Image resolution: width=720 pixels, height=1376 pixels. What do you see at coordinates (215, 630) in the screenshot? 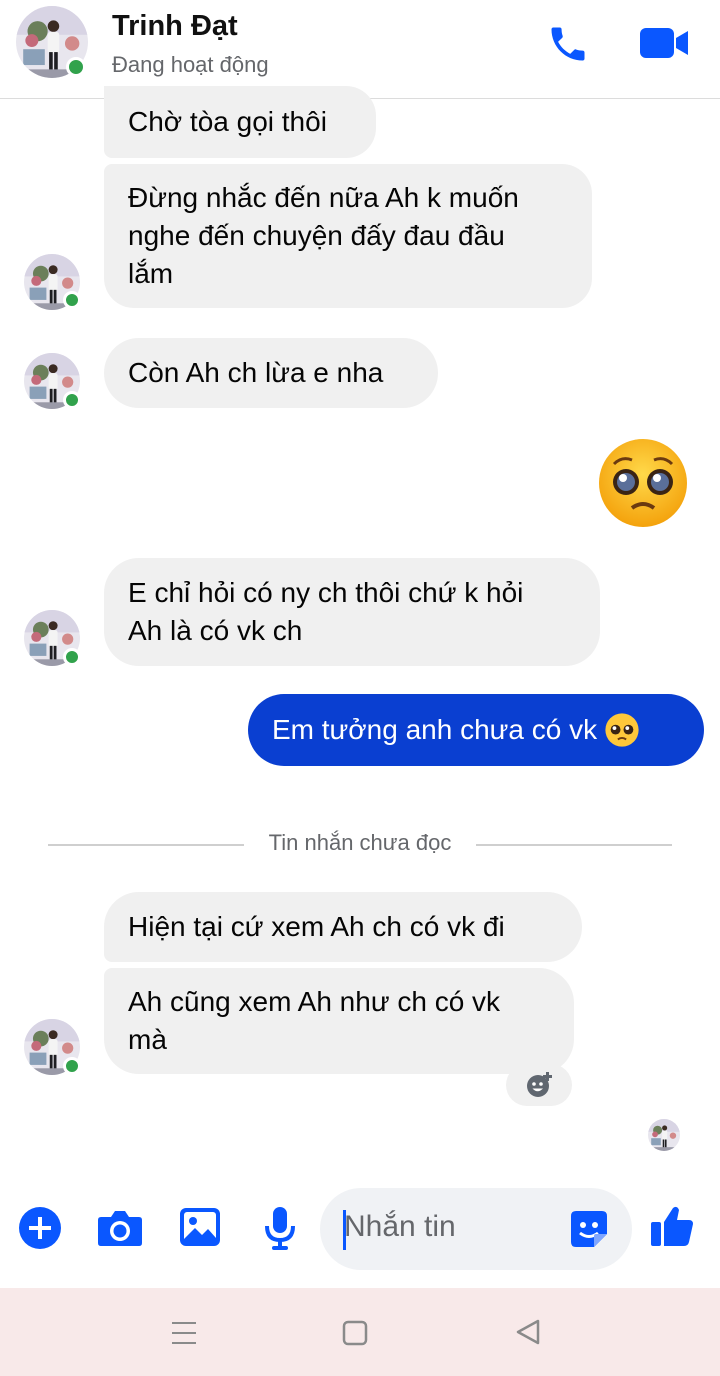
I see `message-text-line: Ah là có vk ch` at bounding box center [215, 630].